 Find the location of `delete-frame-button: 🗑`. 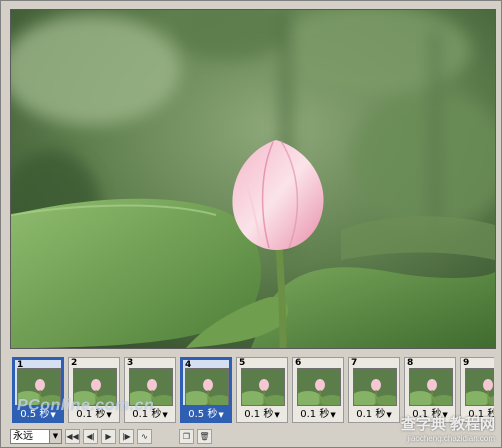

delete-frame-button: 🗑 is located at coordinates (204, 436).